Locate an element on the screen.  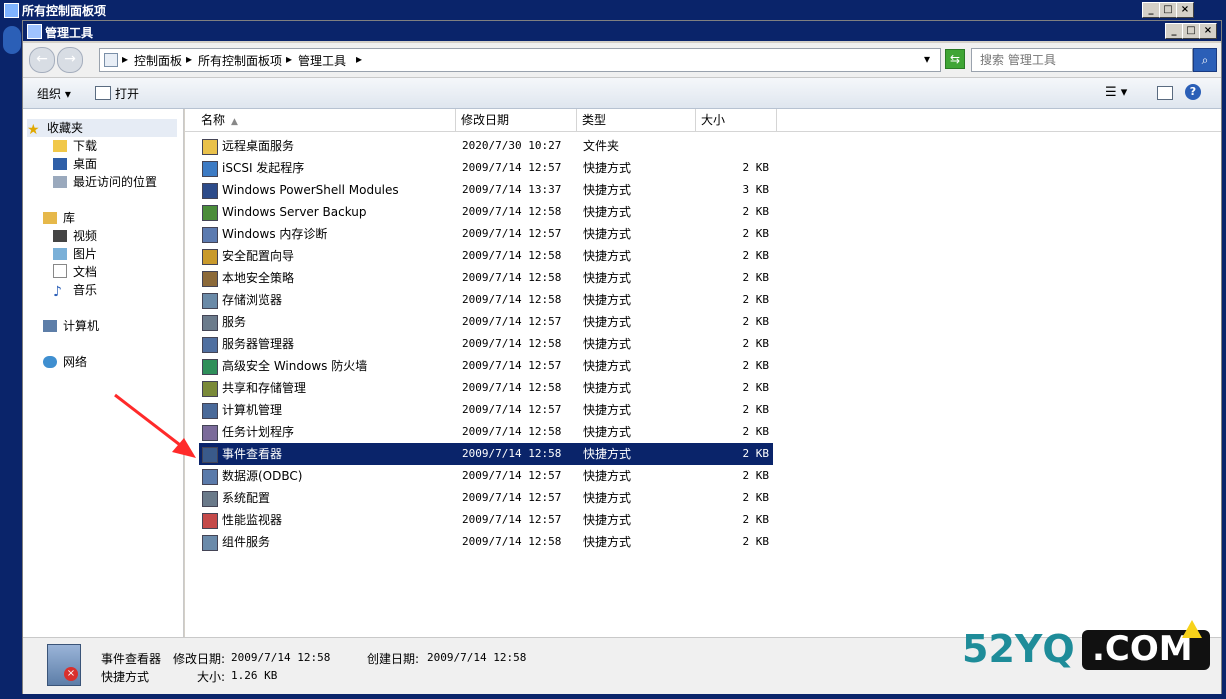
maximize-button: □ is located at coordinates (1168, 10).